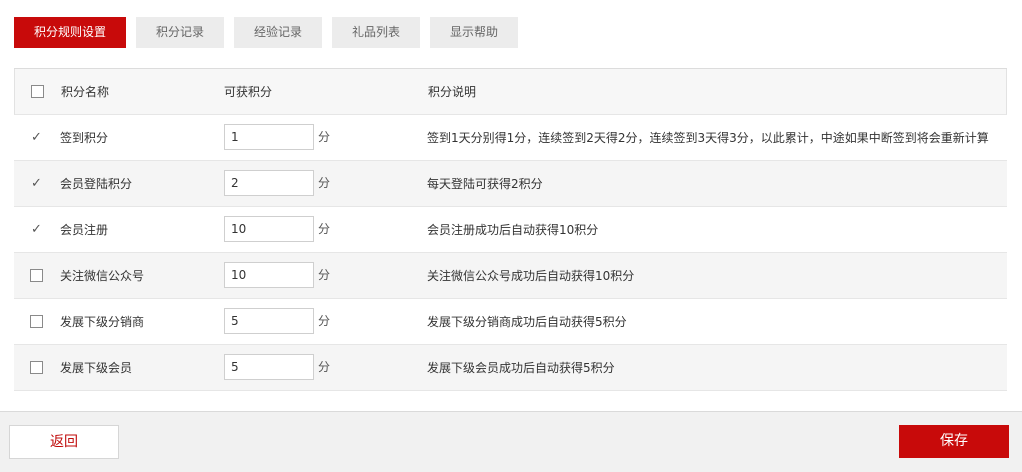 The height and width of the screenshot is (472, 1022). I want to click on footer-bar: 返回 保存, so click(511, 441).